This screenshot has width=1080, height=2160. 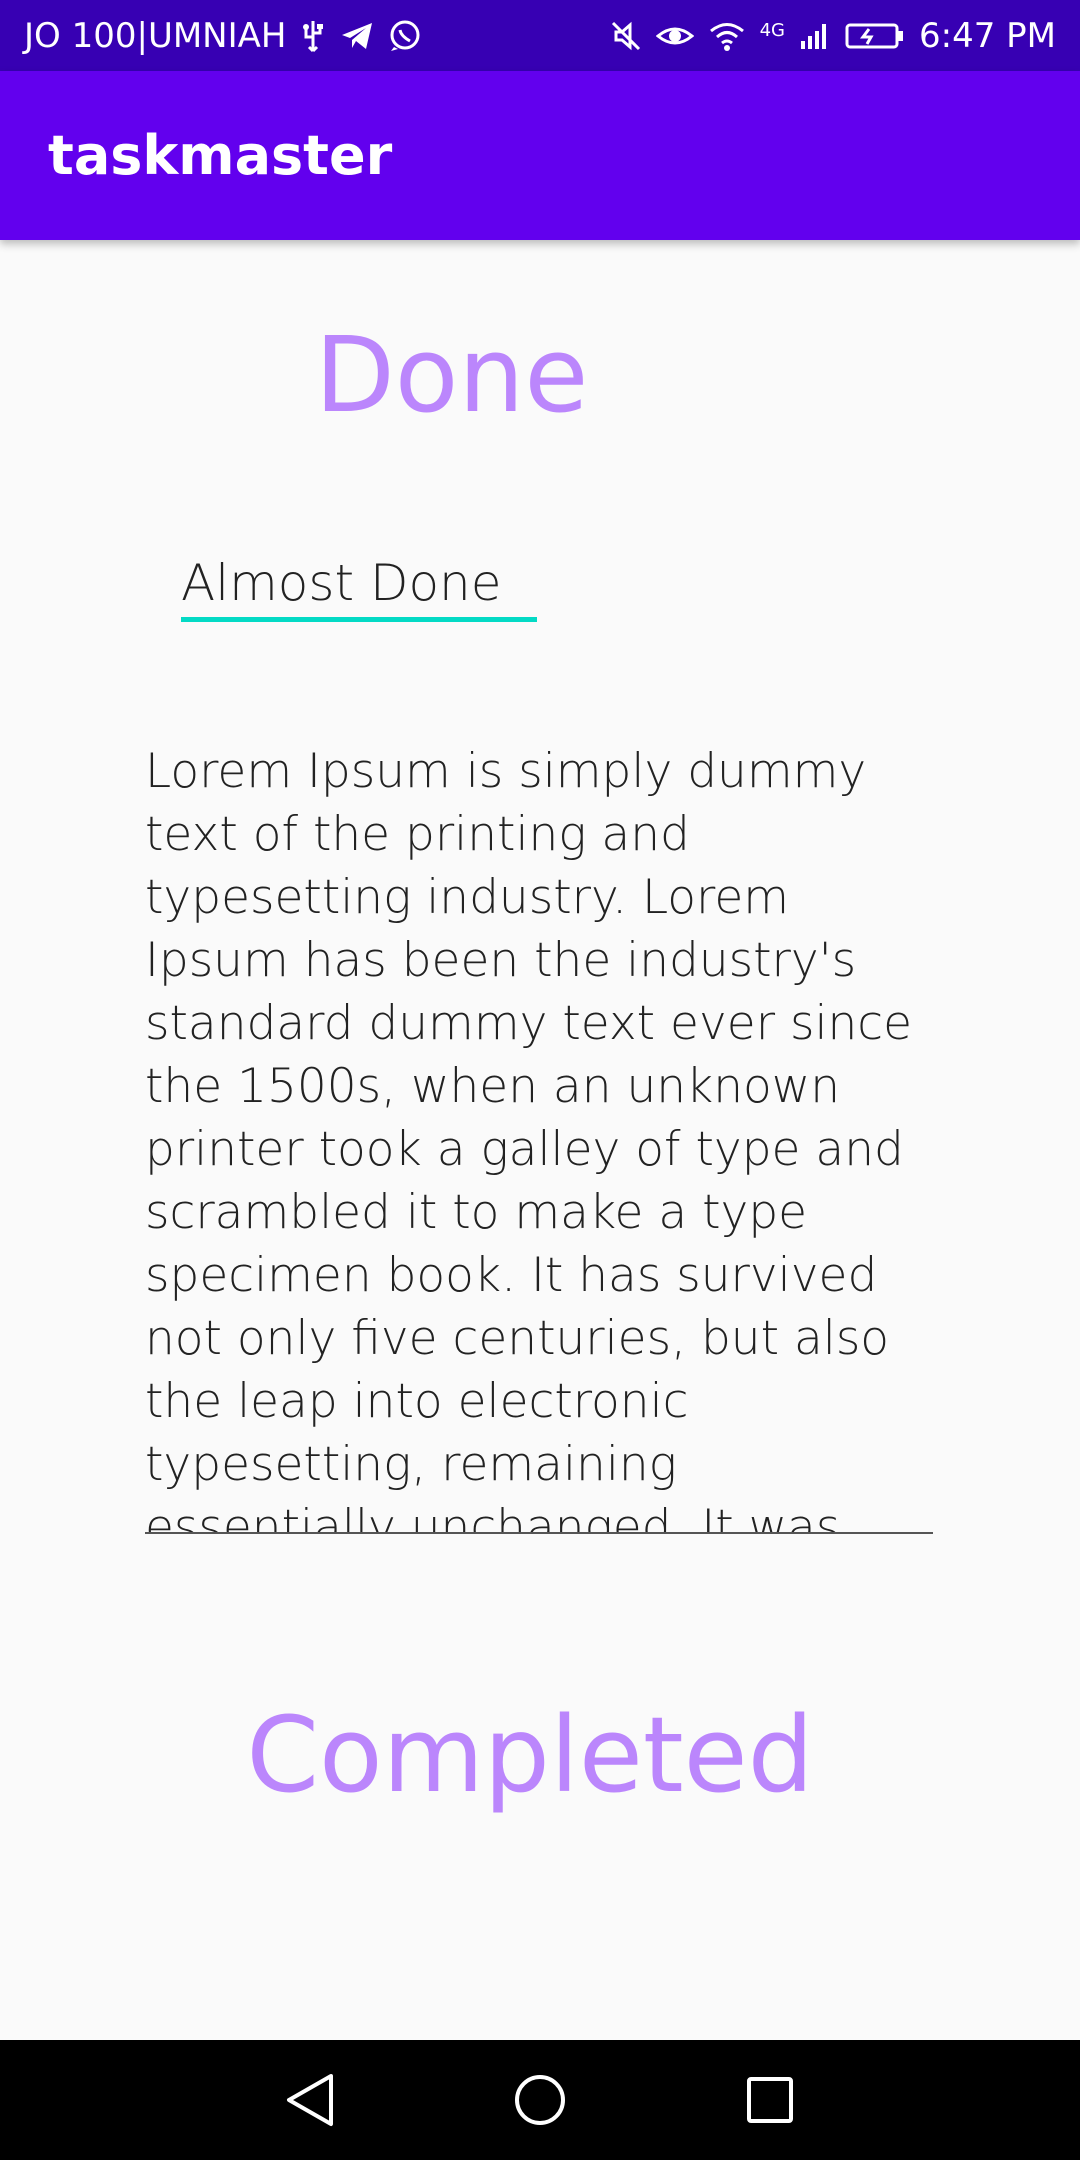 What do you see at coordinates (220, 155) in the screenshot?
I see `app-title: taskmaster` at bounding box center [220, 155].